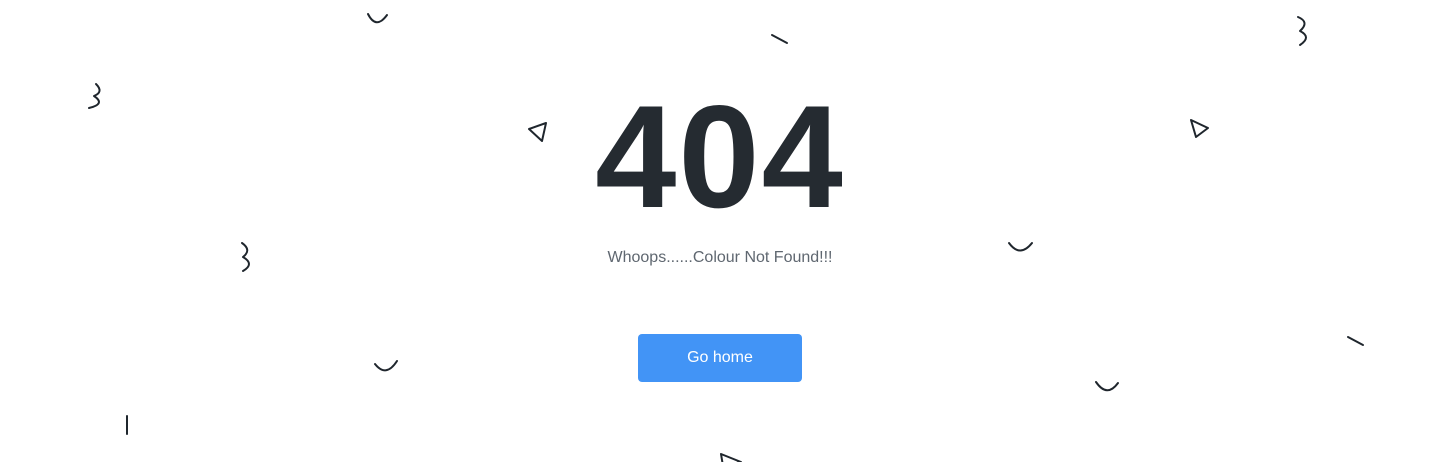 Image resolution: width=1440 pixels, height=462 pixels. I want to click on go-home-button: Go home, so click(720, 358).